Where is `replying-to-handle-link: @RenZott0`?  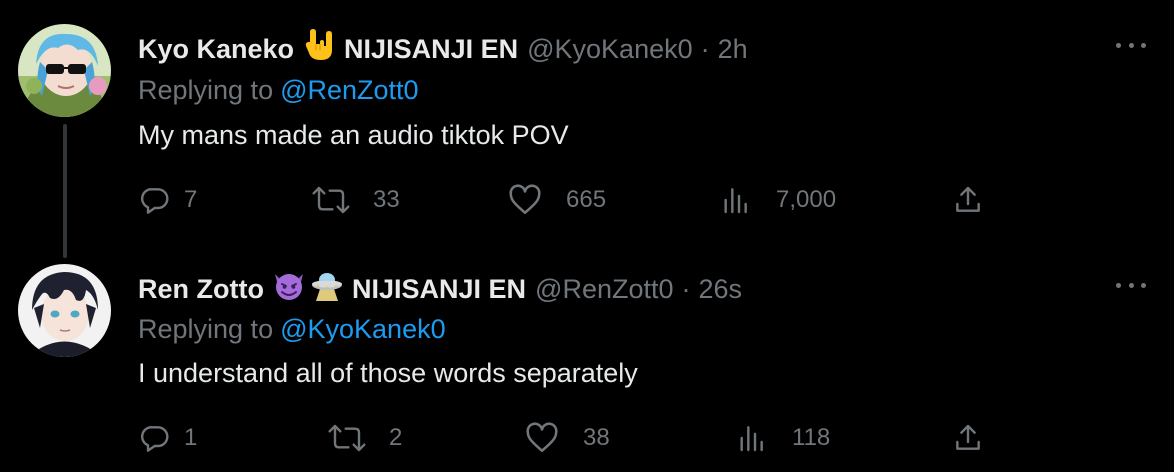 replying-to-handle-link: @RenZott0 is located at coordinates (349, 90).